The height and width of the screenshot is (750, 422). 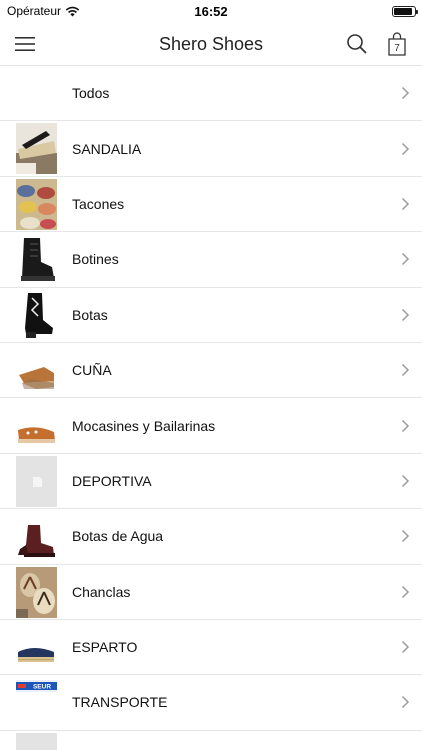 I want to click on category-label: Tacones, so click(x=98, y=203).